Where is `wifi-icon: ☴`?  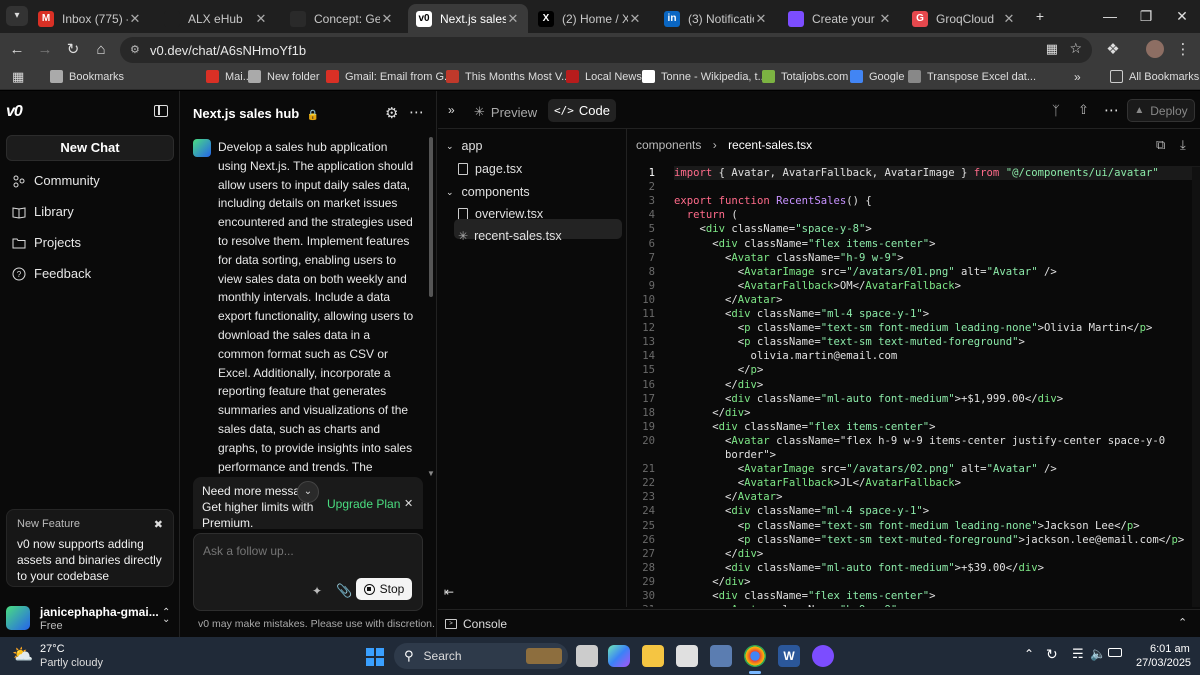
wifi-icon: ☴ is located at coordinates (1078, 654).